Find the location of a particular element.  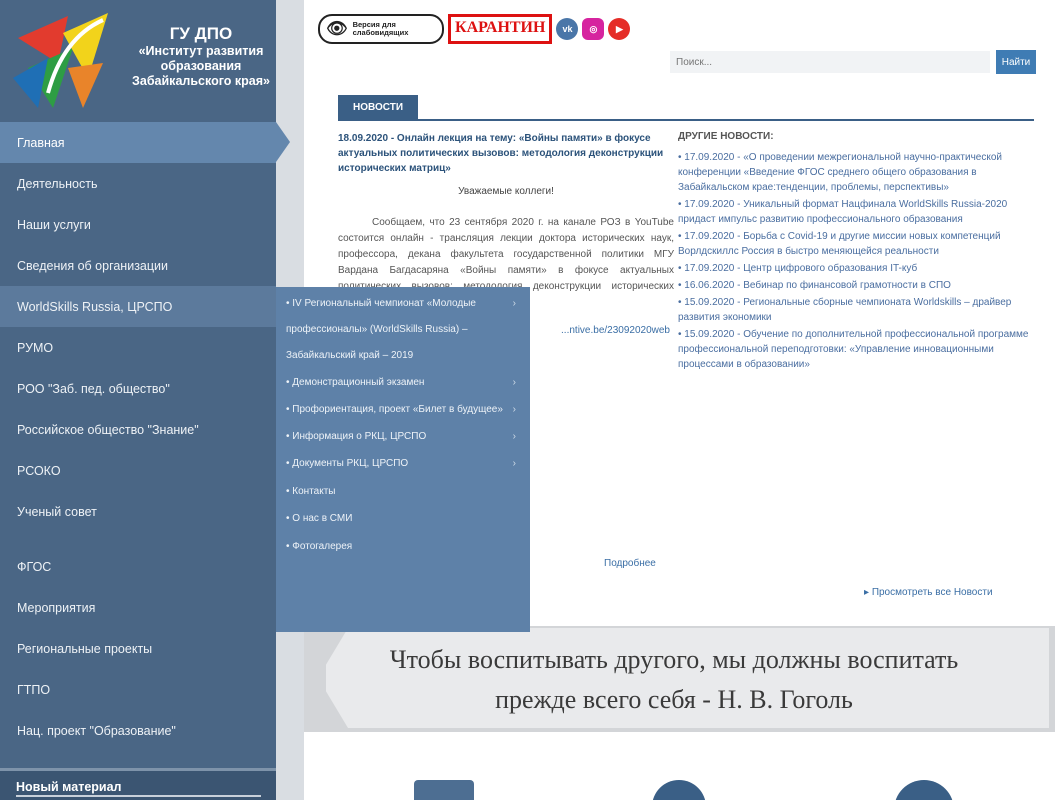

submenu-item-documents: • Документы РКЦ, ЦРСПО › is located at coordinates (403, 464).